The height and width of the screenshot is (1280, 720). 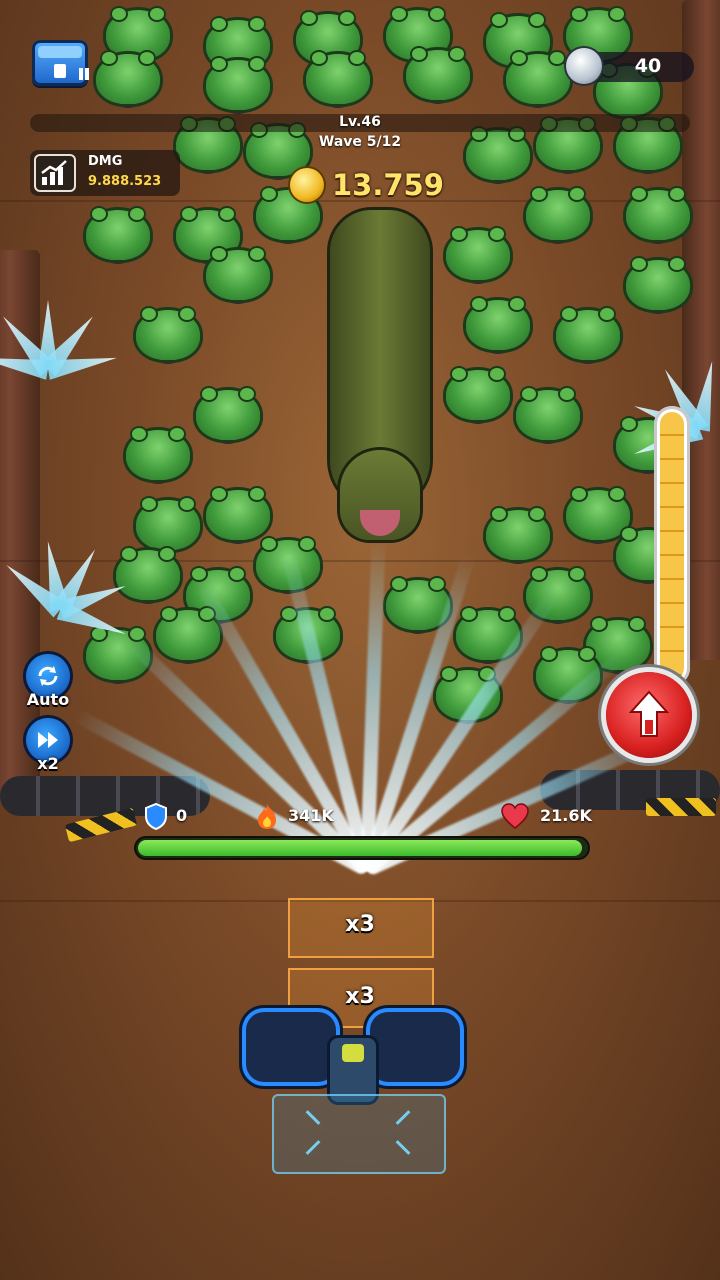 I want to click on rocket-button, so click(x=649, y=715).